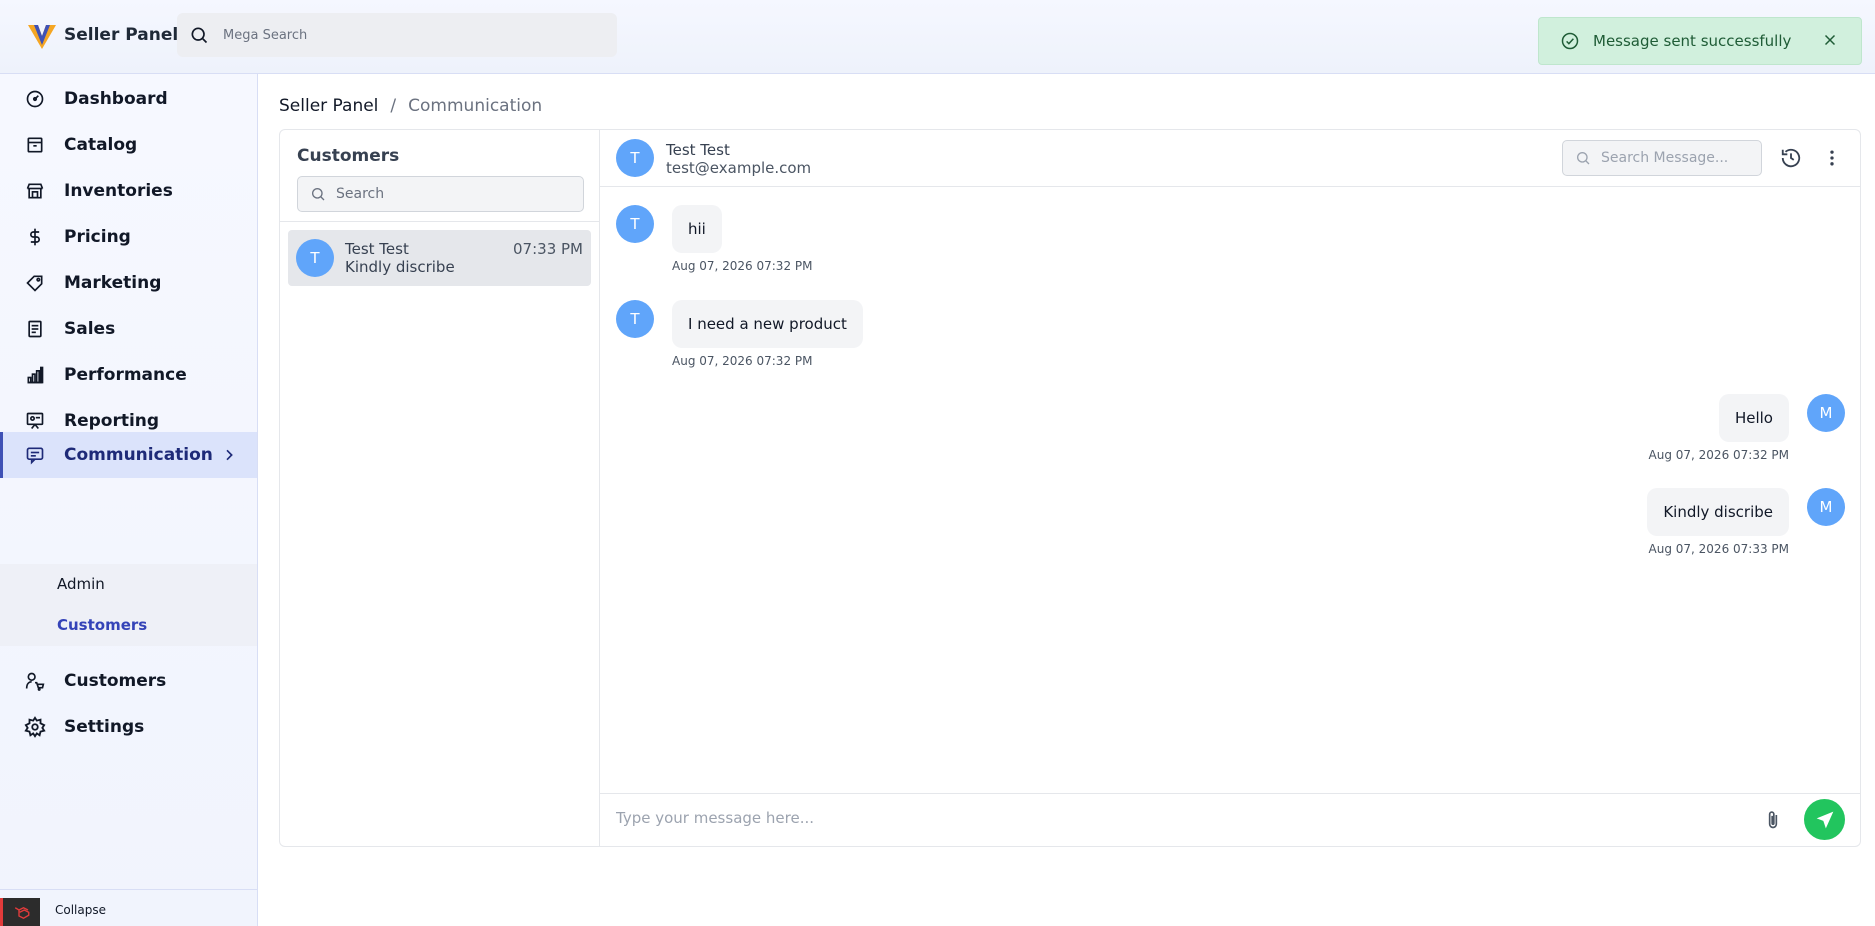 Image resolution: width=1875 pixels, height=926 pixels. What do you see at coordinates (128, 907) in the screenshot?
I see `collapse-bar: Collapse` at bounding box center [128, 907].